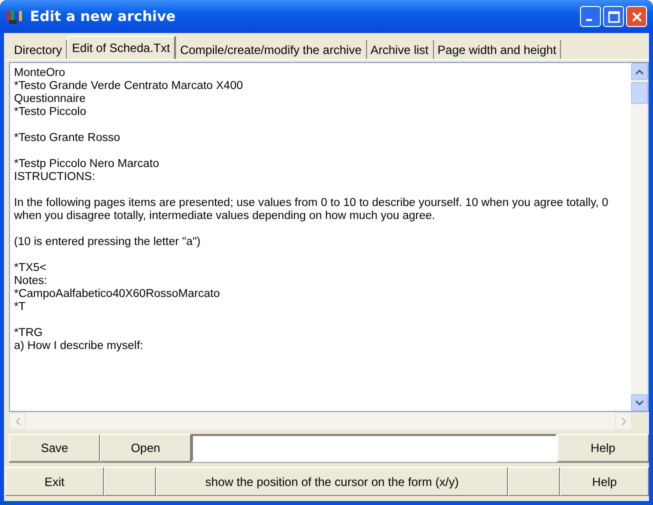 This screenshot has width=653, height=505. I want to click on text-line: *Testo Grante Rosso, so click(68, 138).